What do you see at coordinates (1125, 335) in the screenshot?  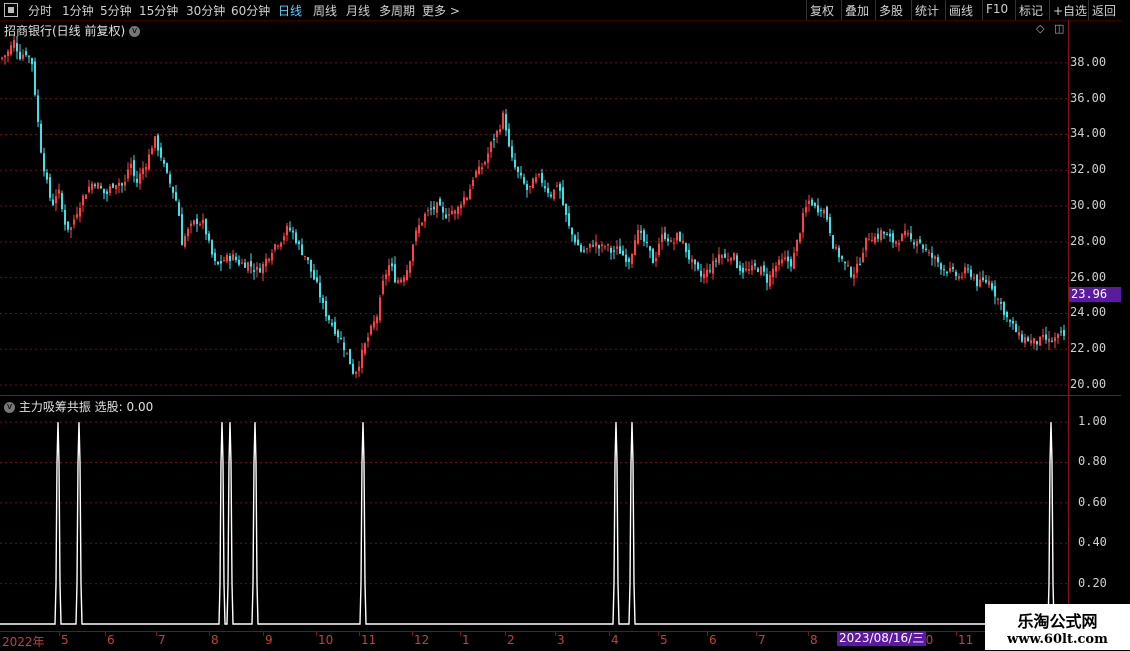 I see `right-info-strip` at bounding box center [1125, 335].